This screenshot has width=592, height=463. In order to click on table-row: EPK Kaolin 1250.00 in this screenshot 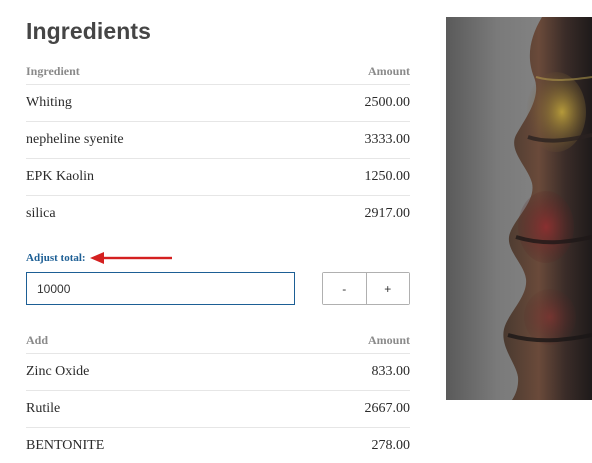, I will do `click(218, 177)`.